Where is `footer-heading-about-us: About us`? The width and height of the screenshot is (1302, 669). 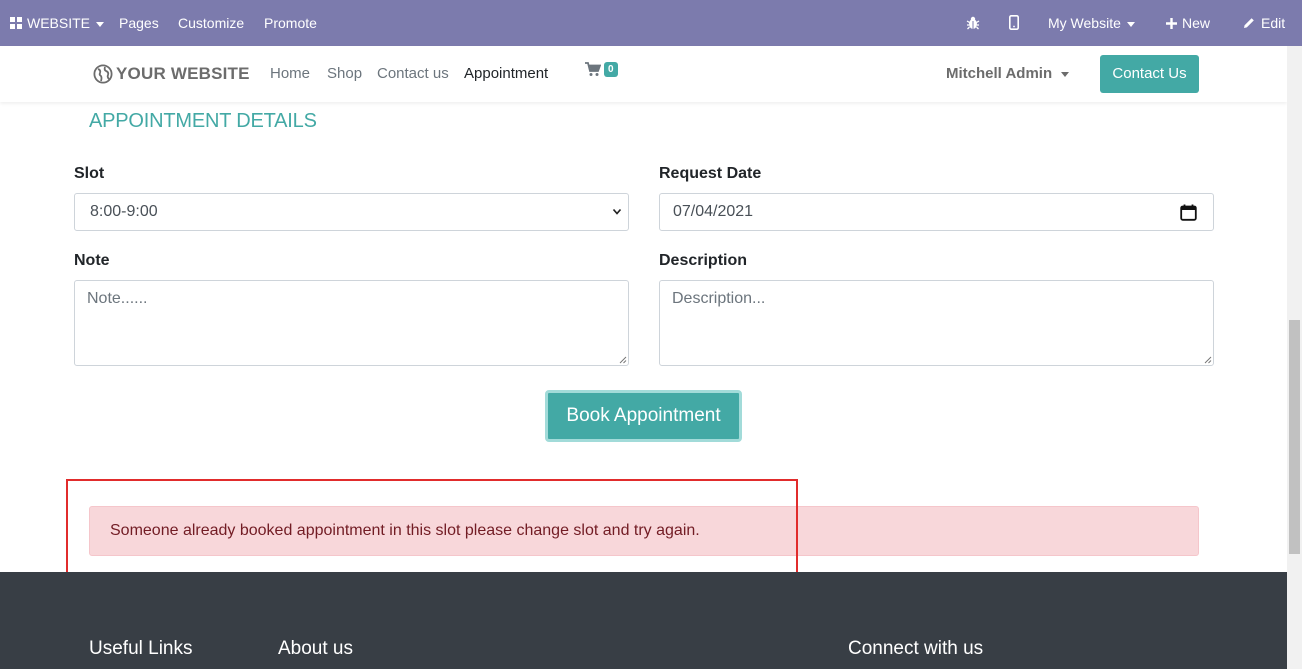
footer-heading-about-us: About us is located at coordinates (315, 648).